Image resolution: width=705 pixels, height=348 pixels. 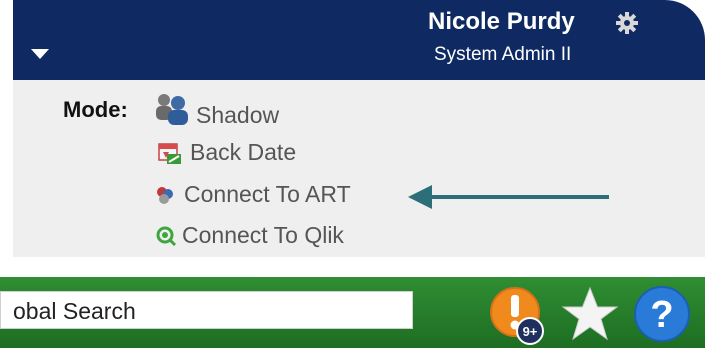 I want to click on mode-connect-art: Connect To ART, so click(x=252, y=194).